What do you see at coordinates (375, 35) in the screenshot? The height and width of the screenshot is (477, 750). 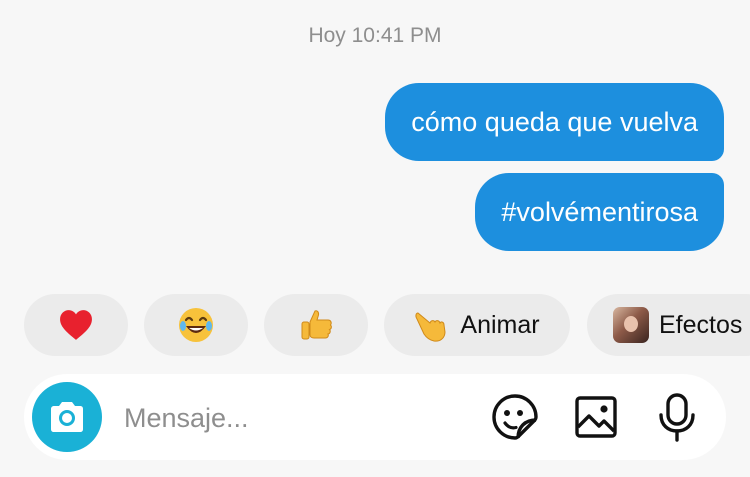 I see `conversation-timestamp: Hoy 10:41 PM` at bounding box center [375, 35].